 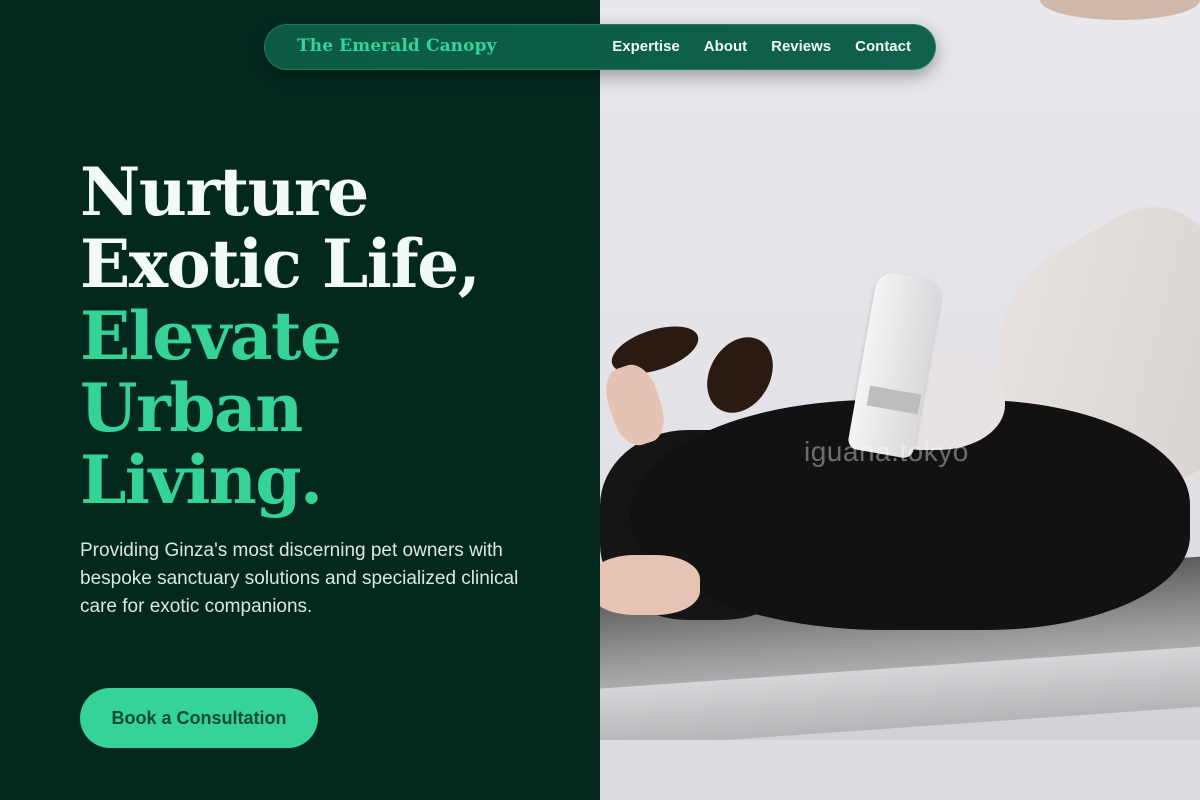 I want to click on headline-line: Nurture, so click(x=224, y=192).